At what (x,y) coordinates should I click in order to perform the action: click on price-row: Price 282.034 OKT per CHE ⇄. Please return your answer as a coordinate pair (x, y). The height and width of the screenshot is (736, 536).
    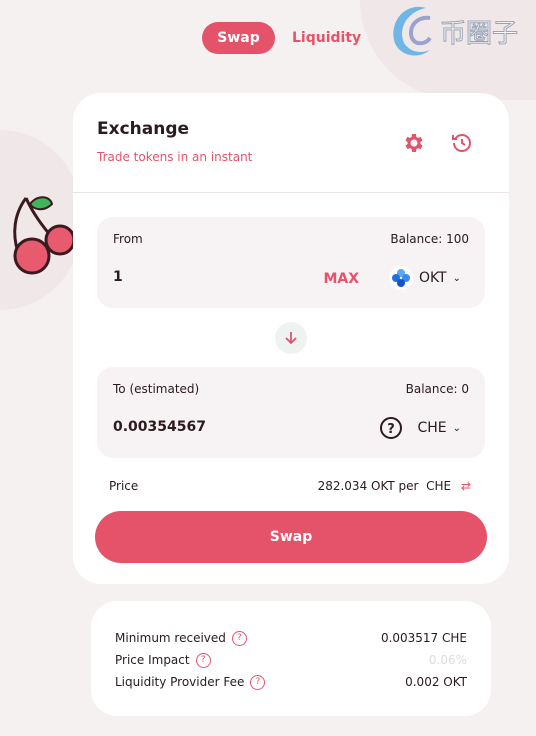
    Looking at the image, I should click on (290, 486).